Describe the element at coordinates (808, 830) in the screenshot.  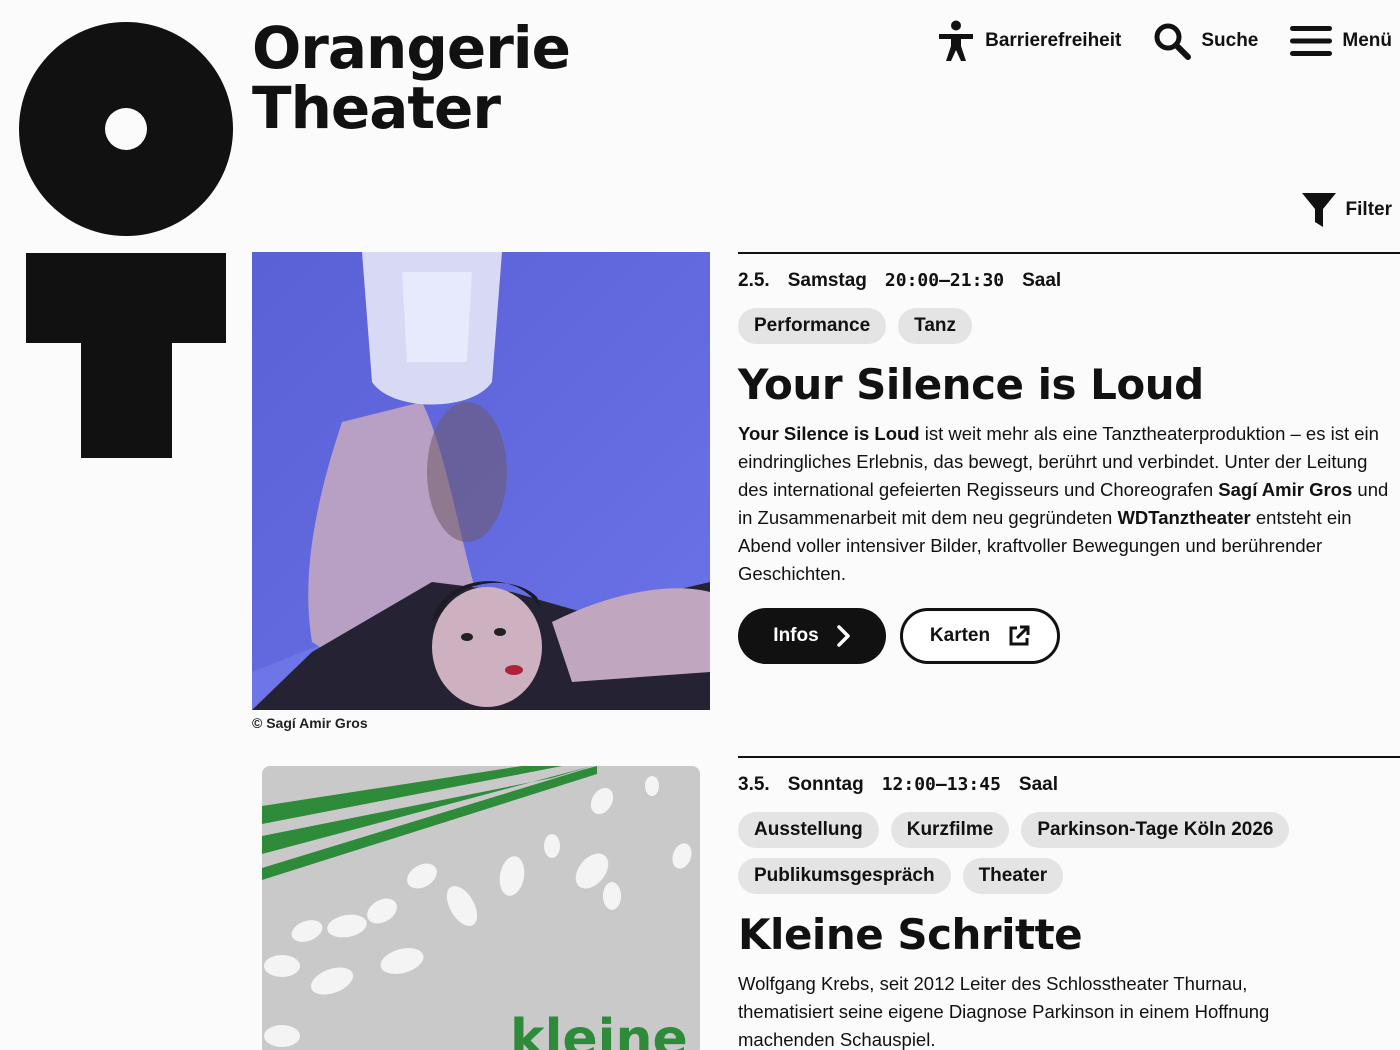
I see `tag-exhibition: Ausstellung` at that location.